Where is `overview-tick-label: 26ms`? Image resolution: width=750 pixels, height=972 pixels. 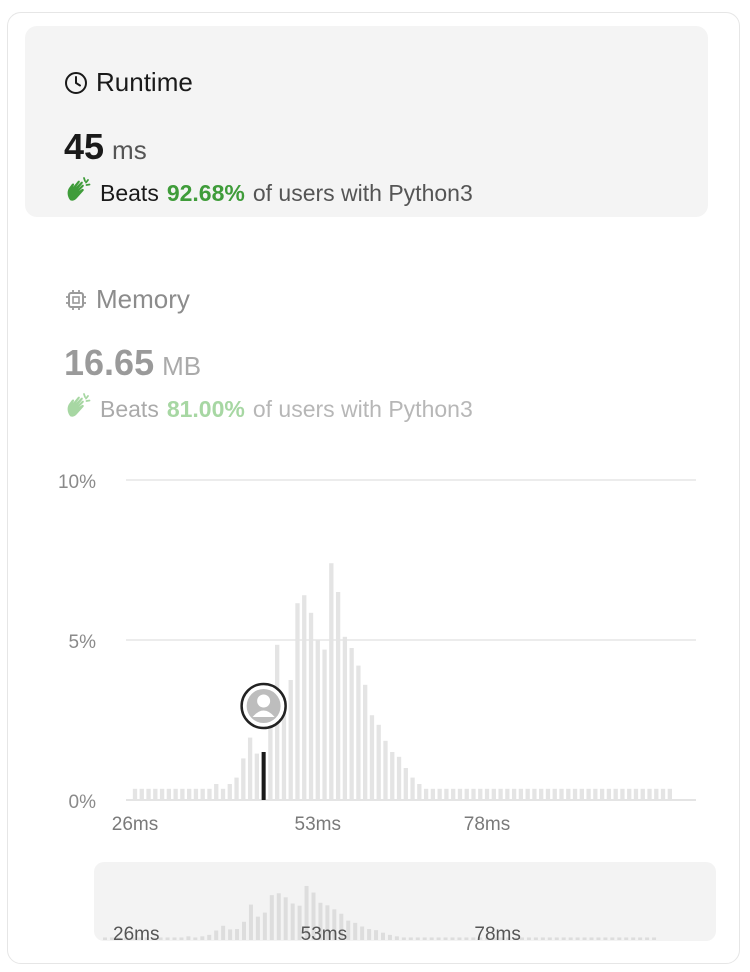 overview-tick-label: 26ms is located at coordinates (136, 934).